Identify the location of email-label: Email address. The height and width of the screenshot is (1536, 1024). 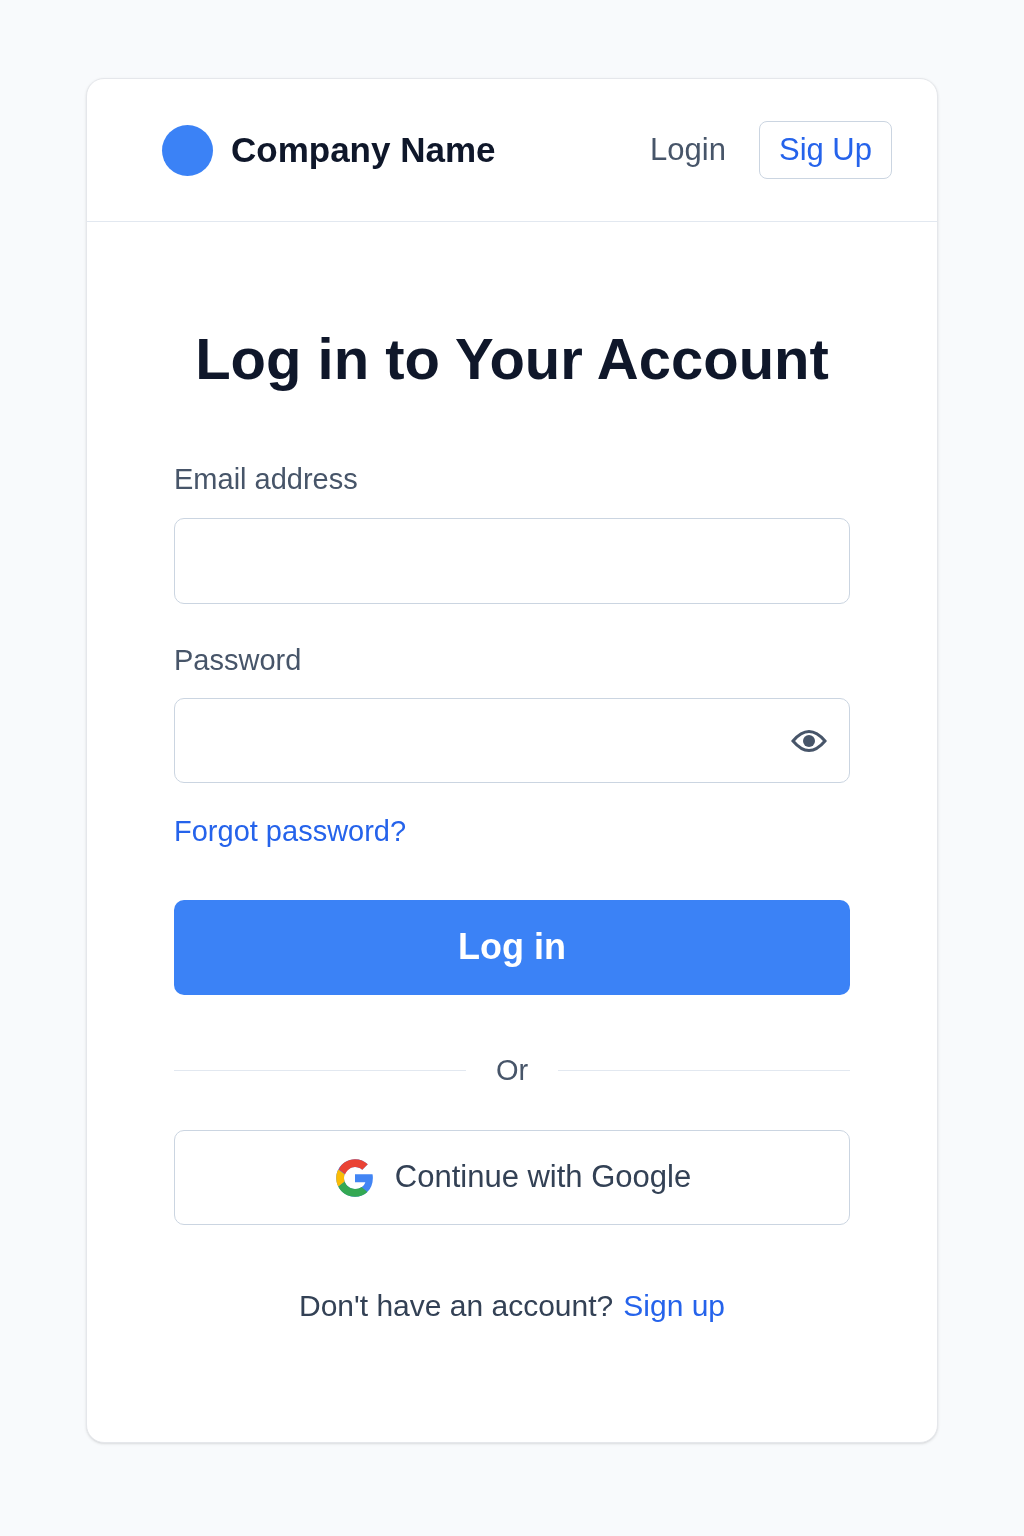
(266, 479).